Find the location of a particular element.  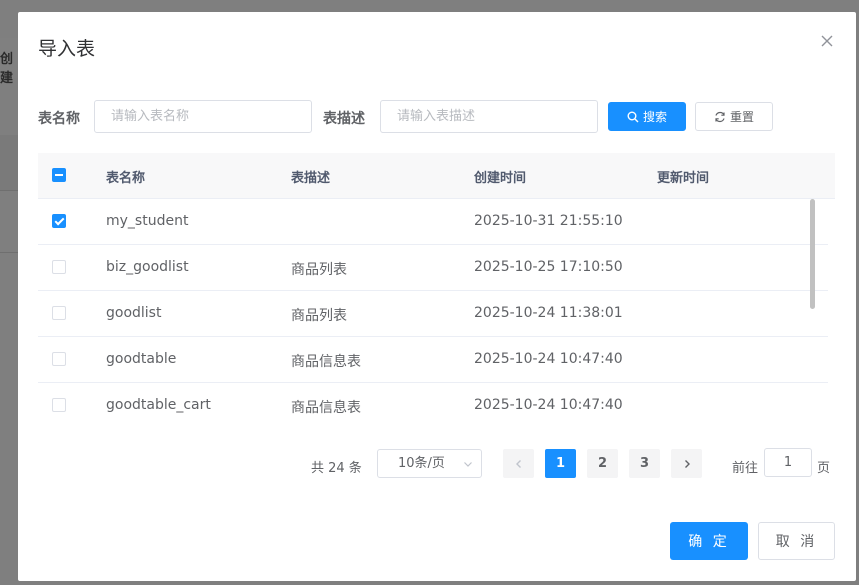

cell-table-name: goodtable is located at coordinates (141, 359).